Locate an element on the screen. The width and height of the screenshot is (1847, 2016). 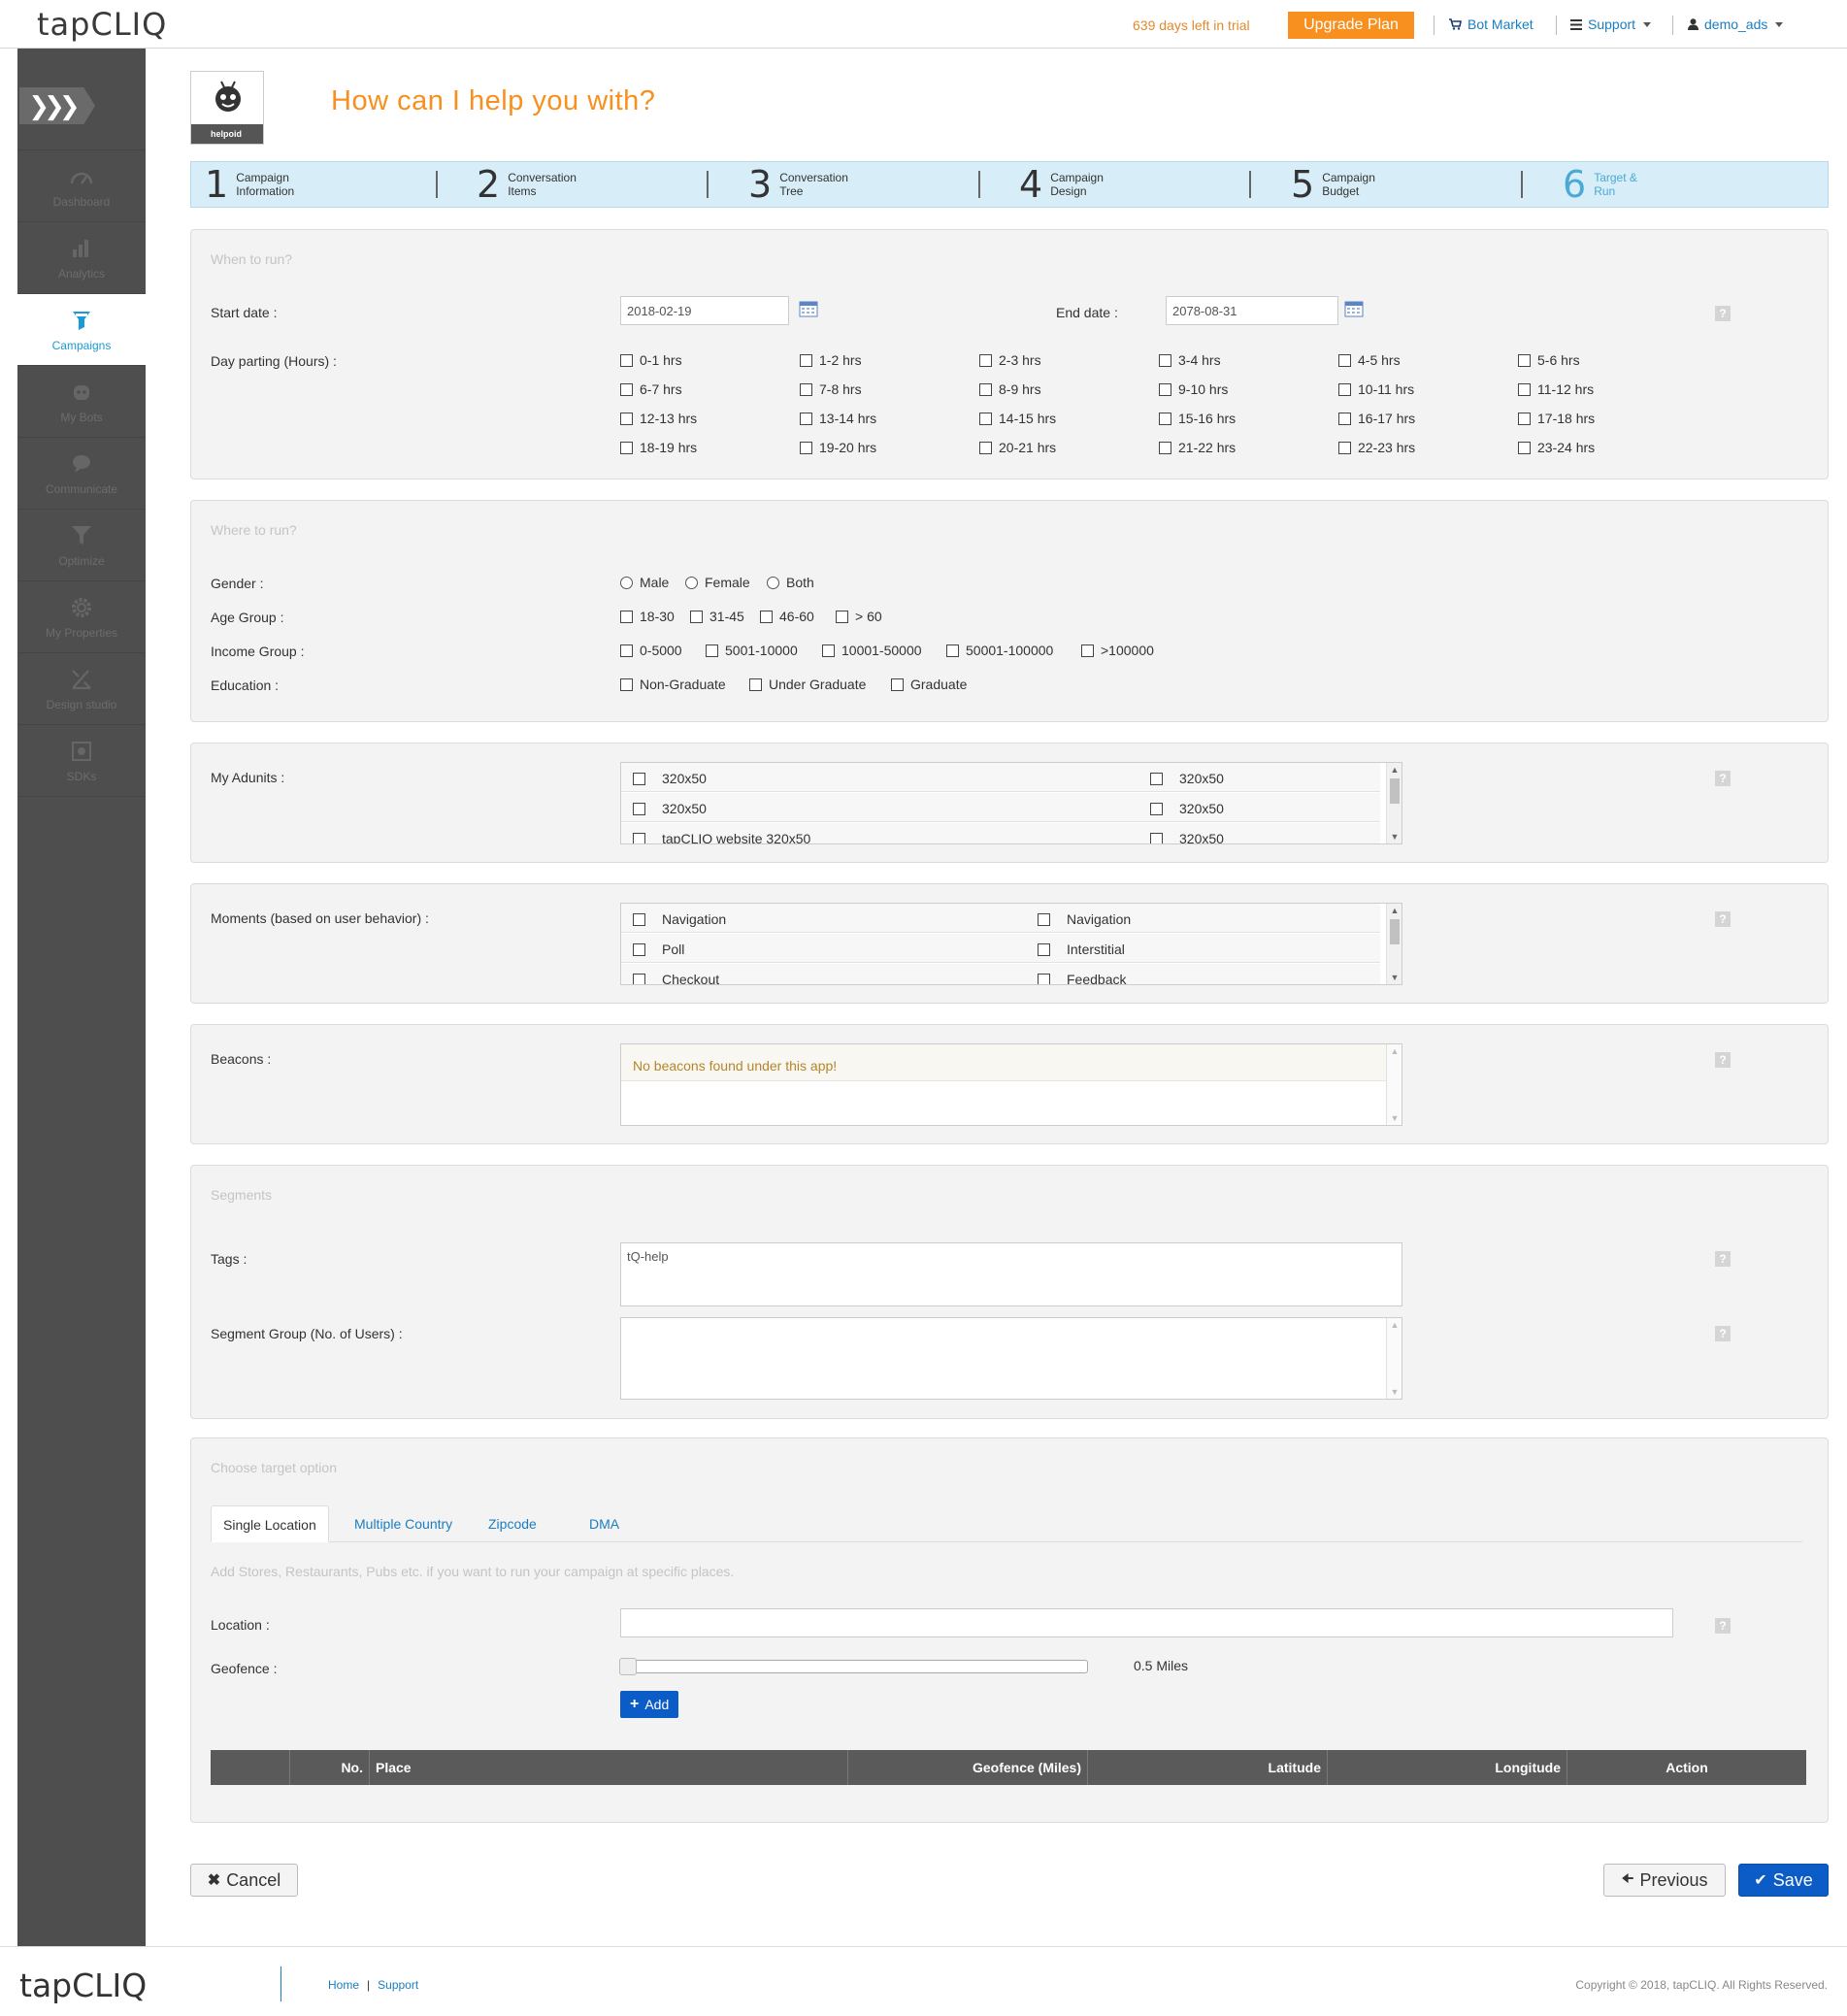
income-100000-plus-checkbox: >100000 is located at coordinates (1117, 650).